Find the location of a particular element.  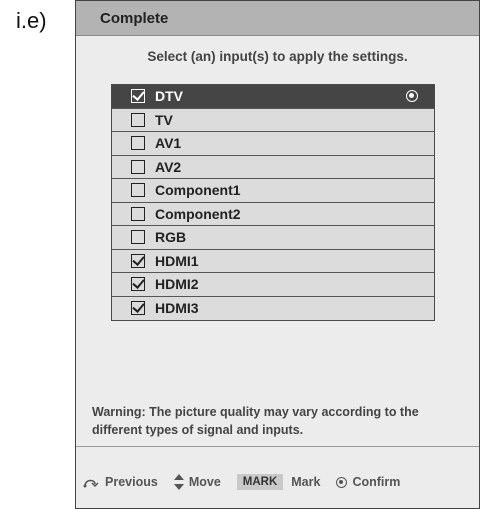

confirm-hint: Confirm is located at coordinates (368, 482).